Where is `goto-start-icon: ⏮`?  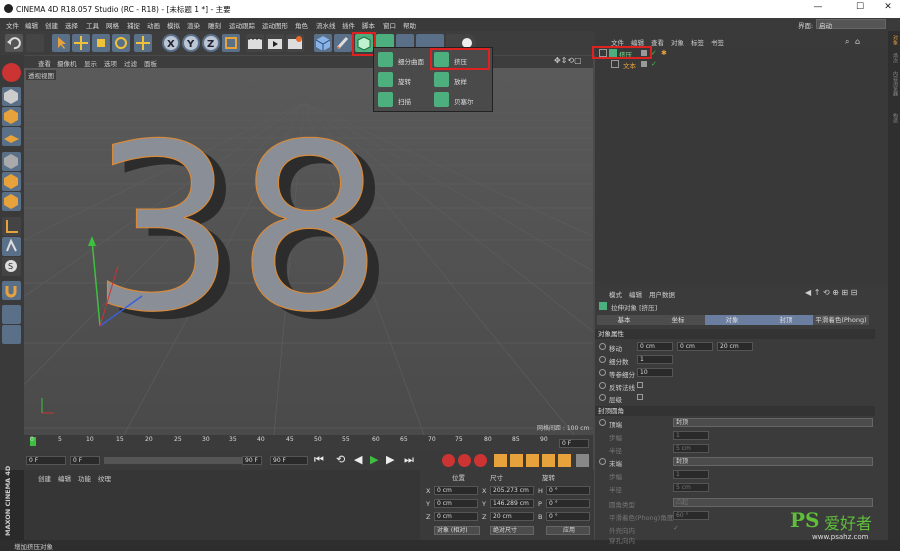
goto-start-icon: ⏮ is located at coordinates (319, 460).